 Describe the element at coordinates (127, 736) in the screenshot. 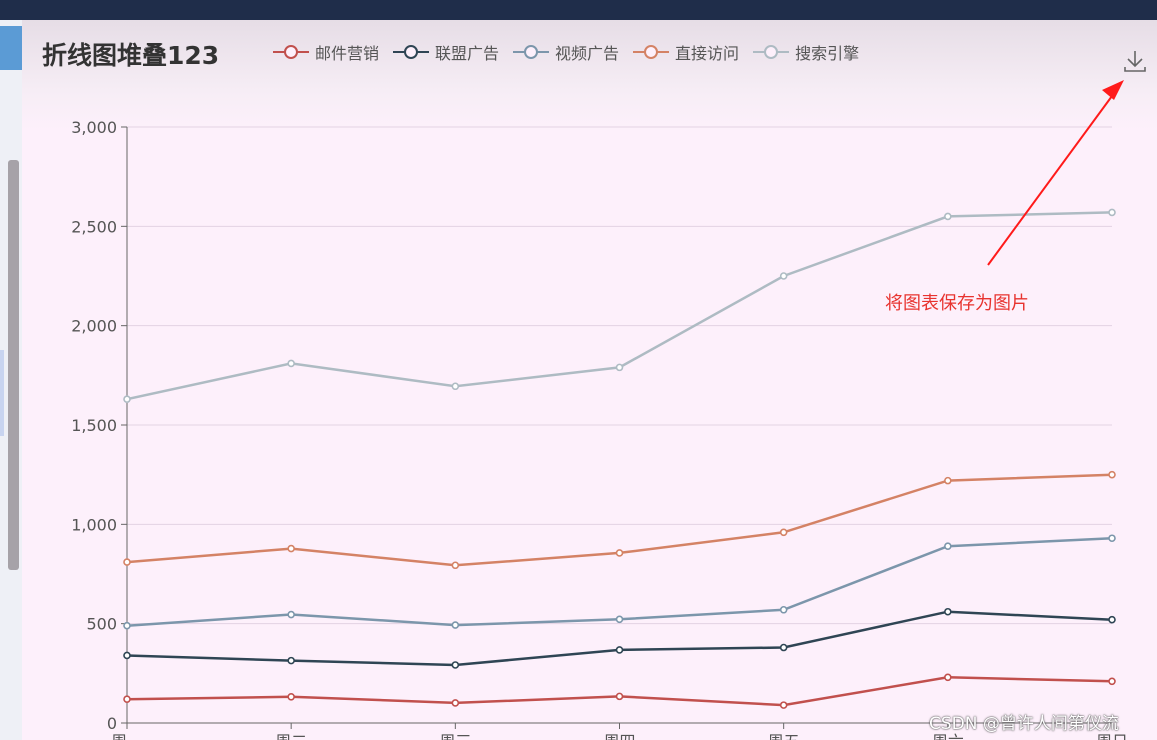

I see `x-tick-label: 周一` at that location.